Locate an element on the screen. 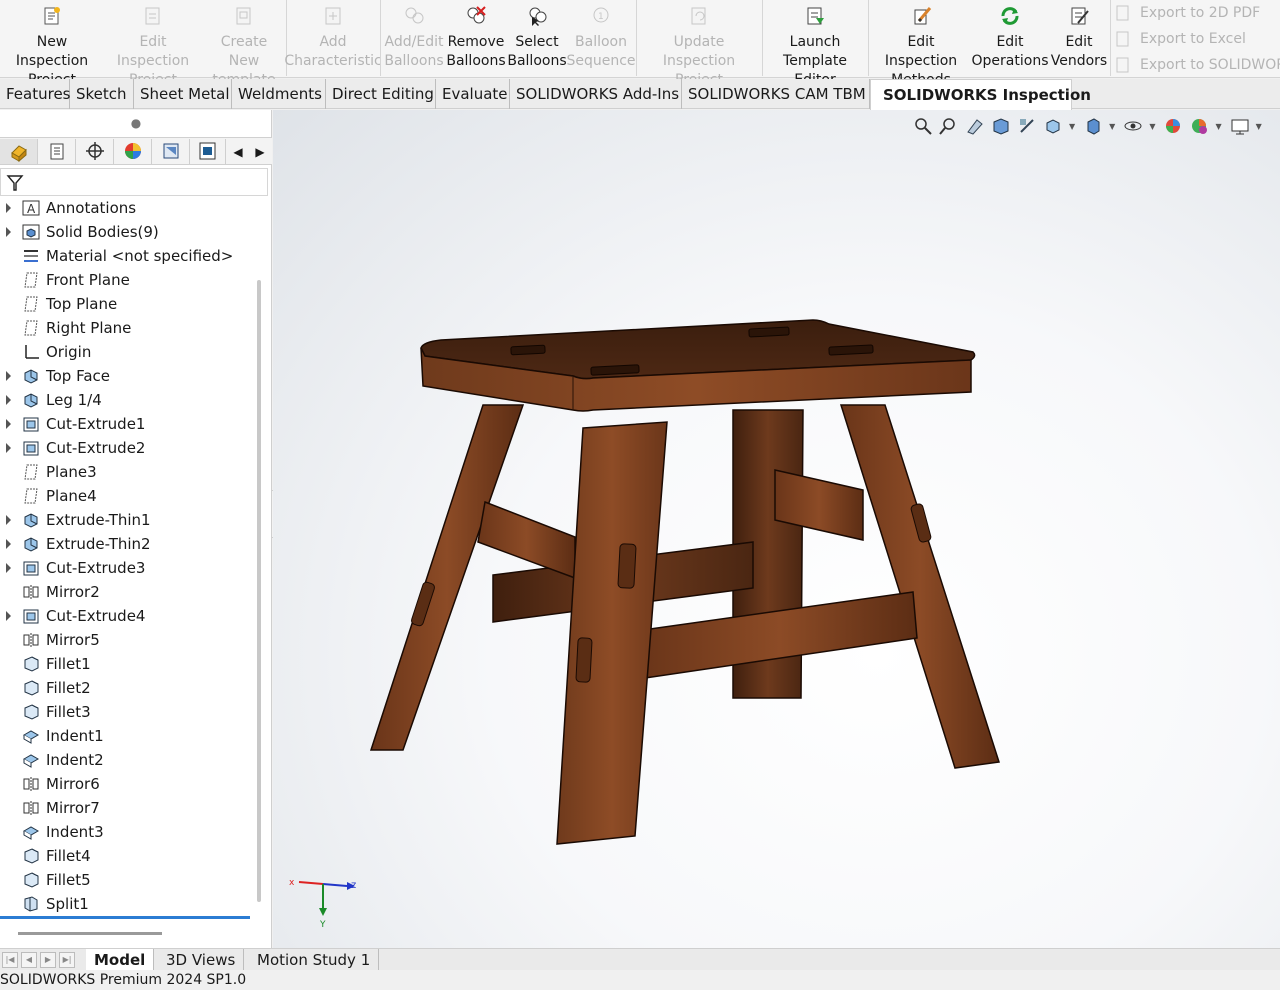 This screenshot has height=990, width=1280. tree-item-fillet3: Fillet3 is located at coordinates (131, 712).